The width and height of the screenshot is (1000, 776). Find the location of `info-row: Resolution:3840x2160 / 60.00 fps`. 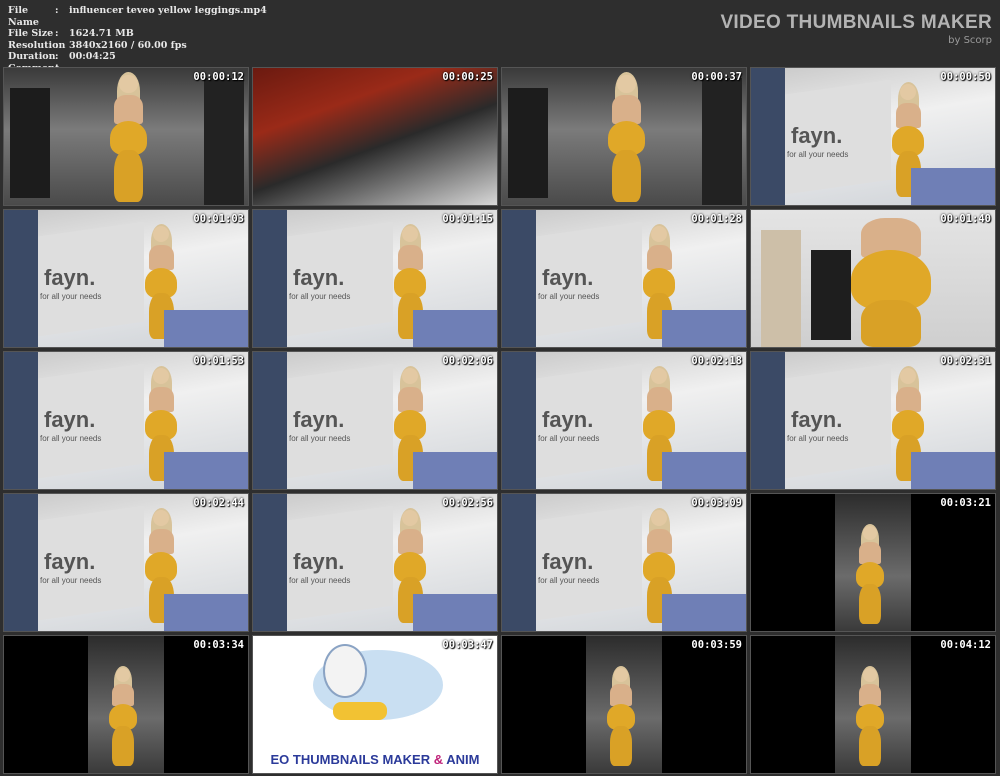

info-row: Resolution:3840x2160 / 60.00 fps is located at coordinates (137, 46).